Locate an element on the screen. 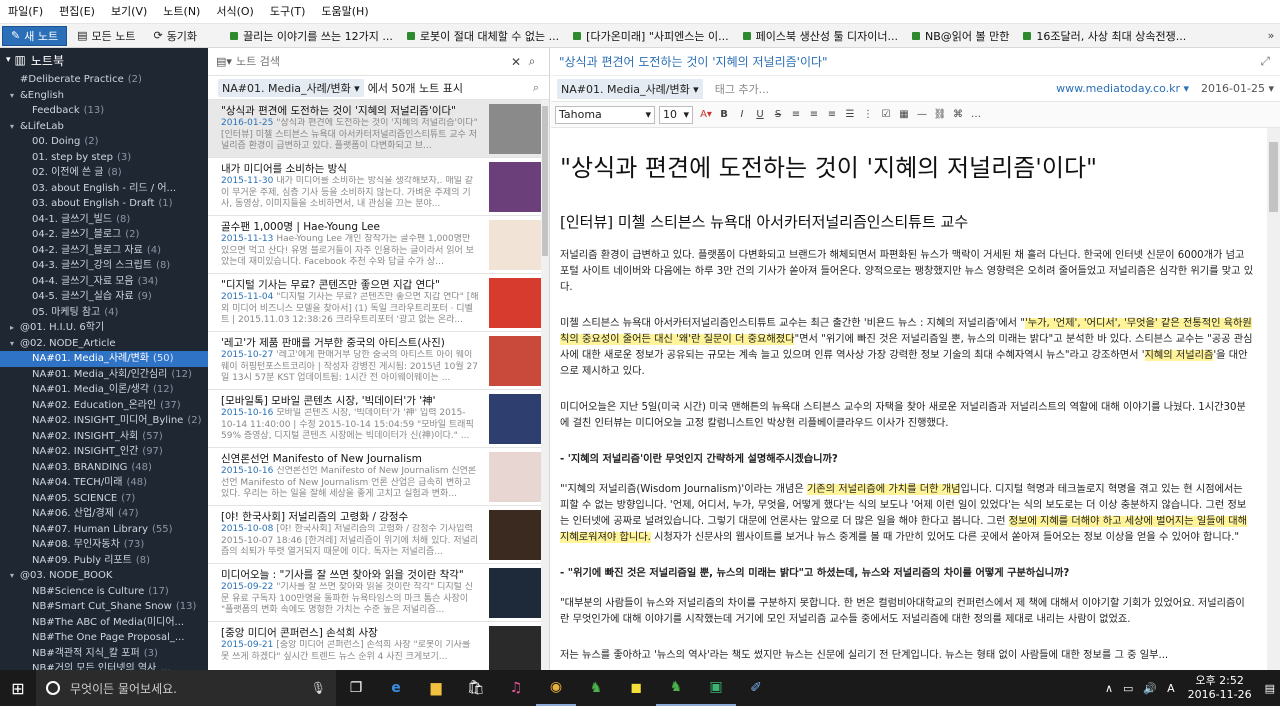  align-left-icon: ≡ is located at coordinates (796, 114).